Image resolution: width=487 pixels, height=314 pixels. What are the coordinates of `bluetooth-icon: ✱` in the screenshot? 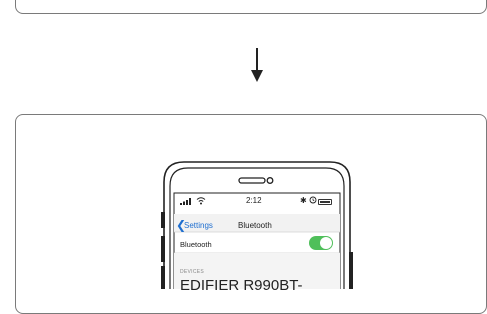 It's located at (303, 200).